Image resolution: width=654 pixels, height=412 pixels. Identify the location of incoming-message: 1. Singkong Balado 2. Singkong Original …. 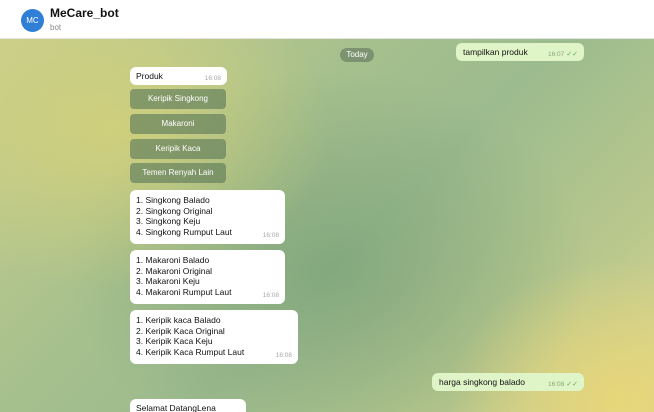
(207, 217).